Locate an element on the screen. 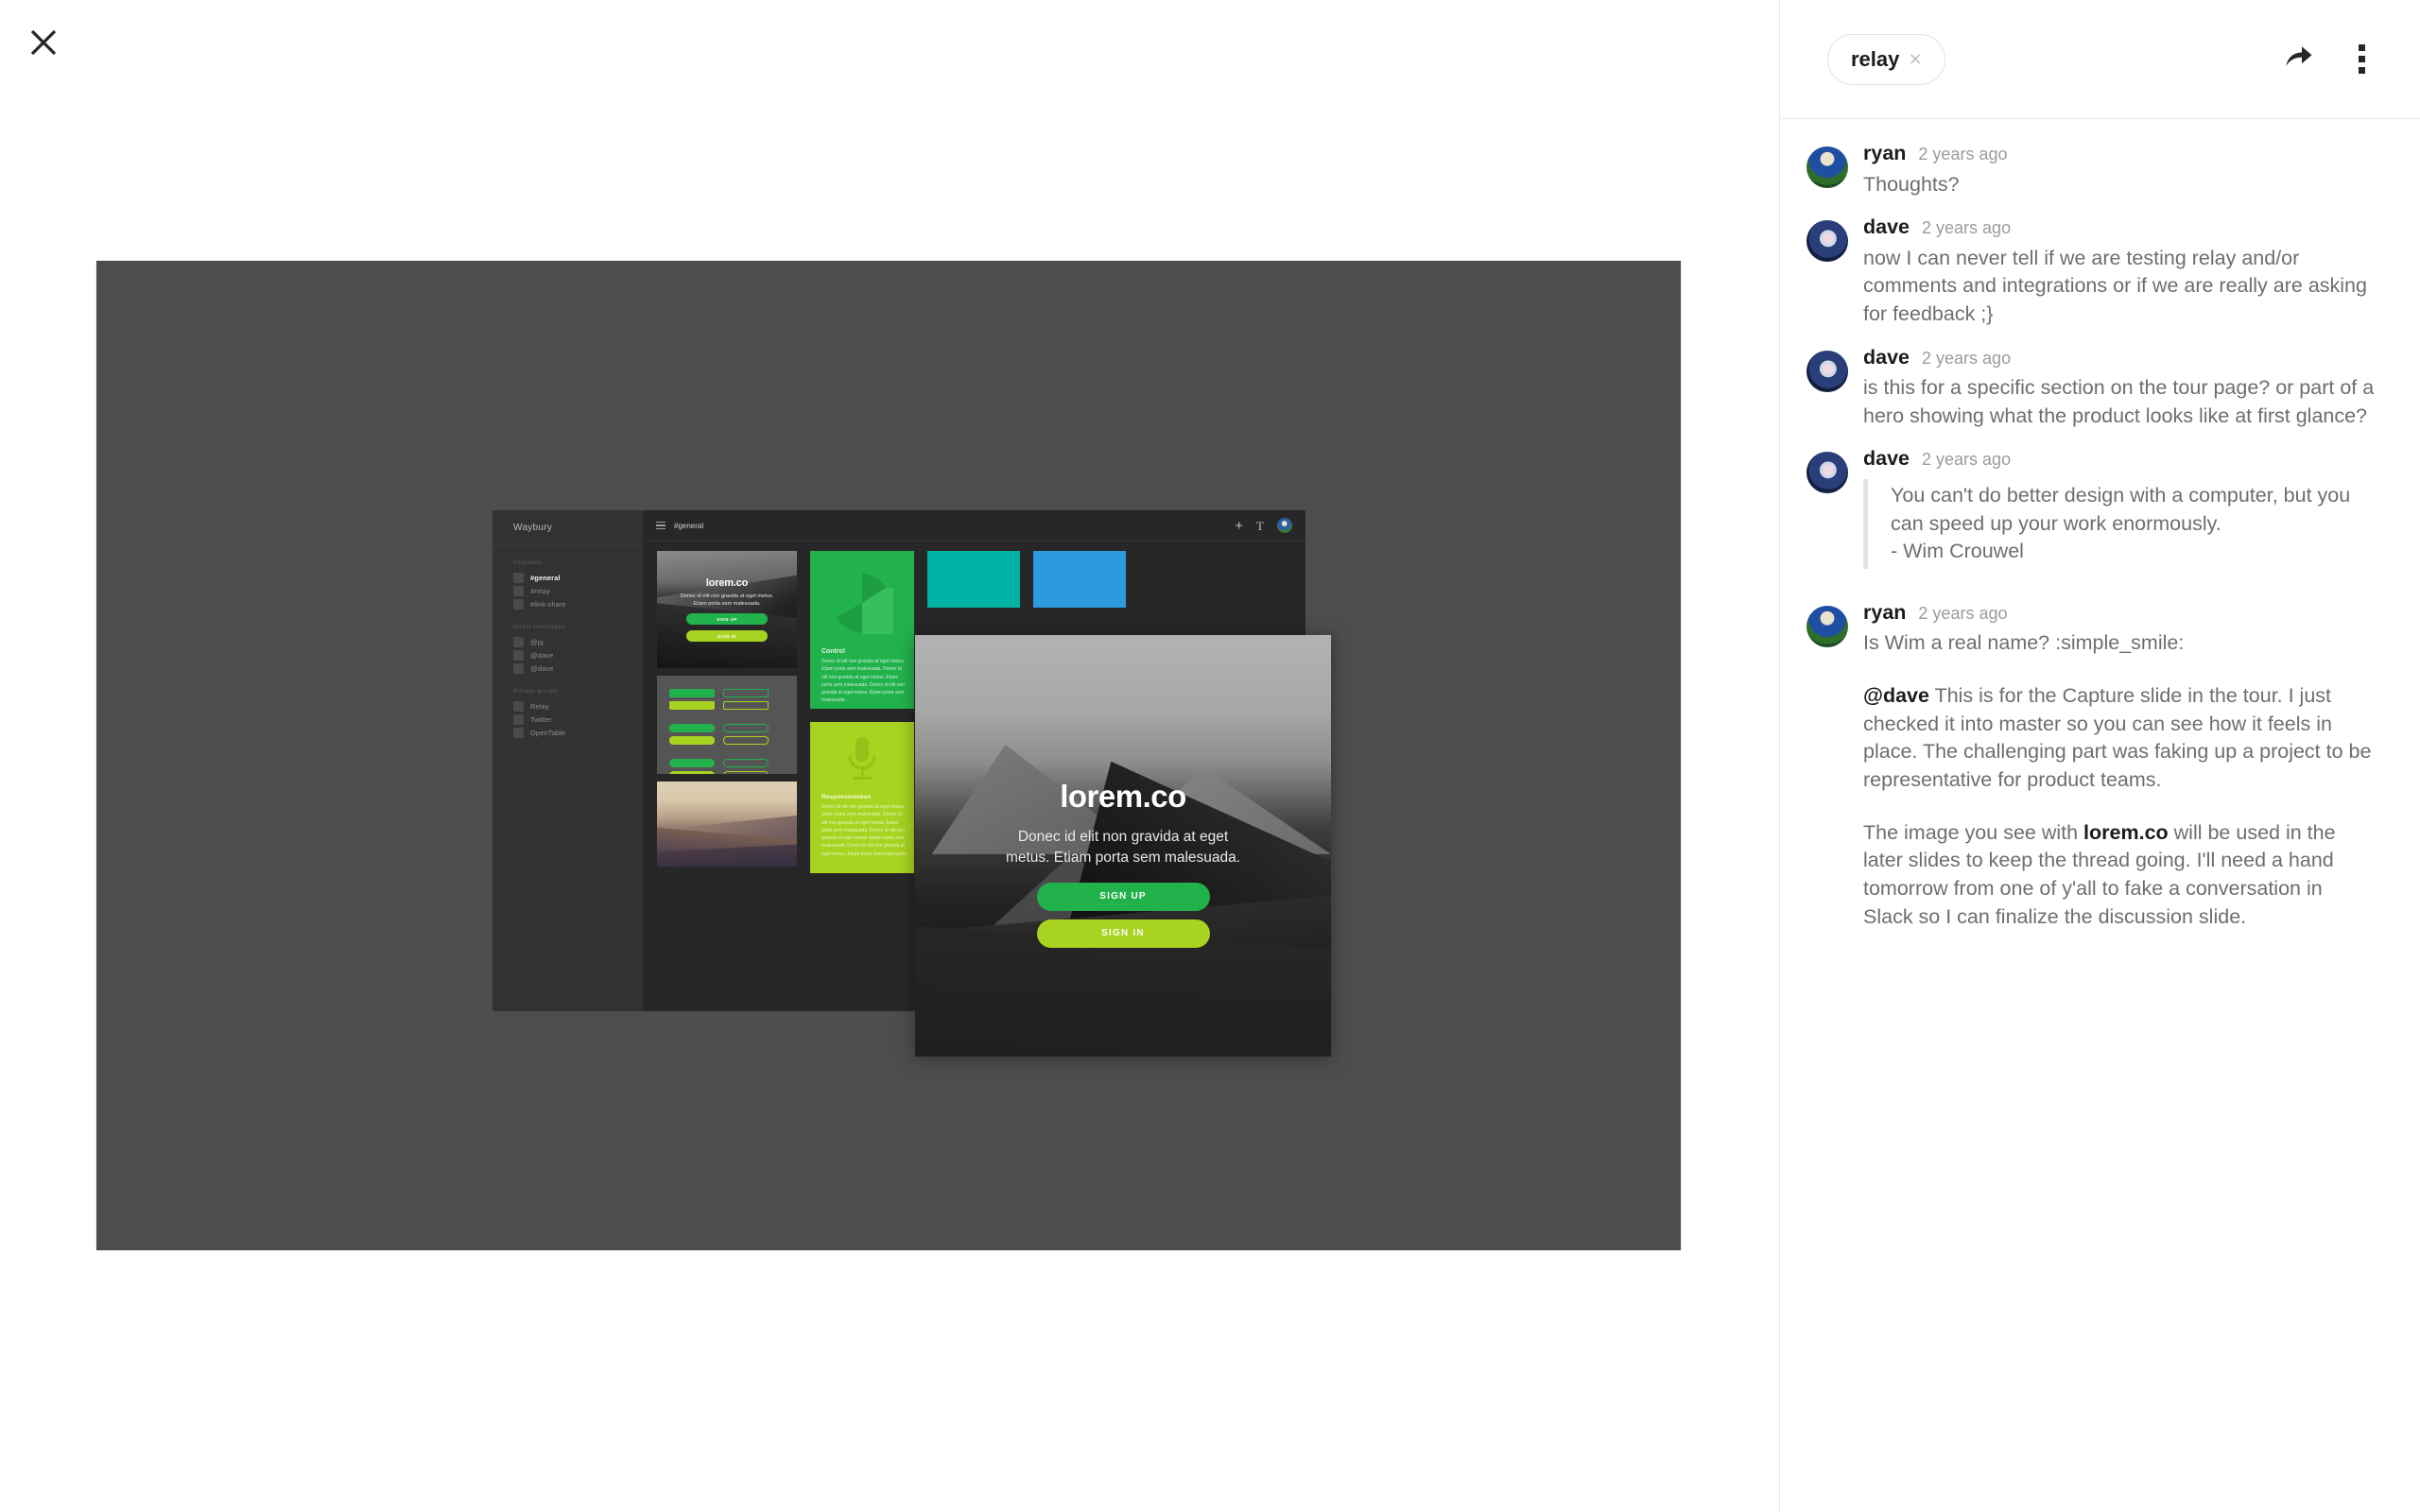 This screenshot has height=1512, width=2420. loremco-text-before: The image you see with is located at coordinates (1973, 832).